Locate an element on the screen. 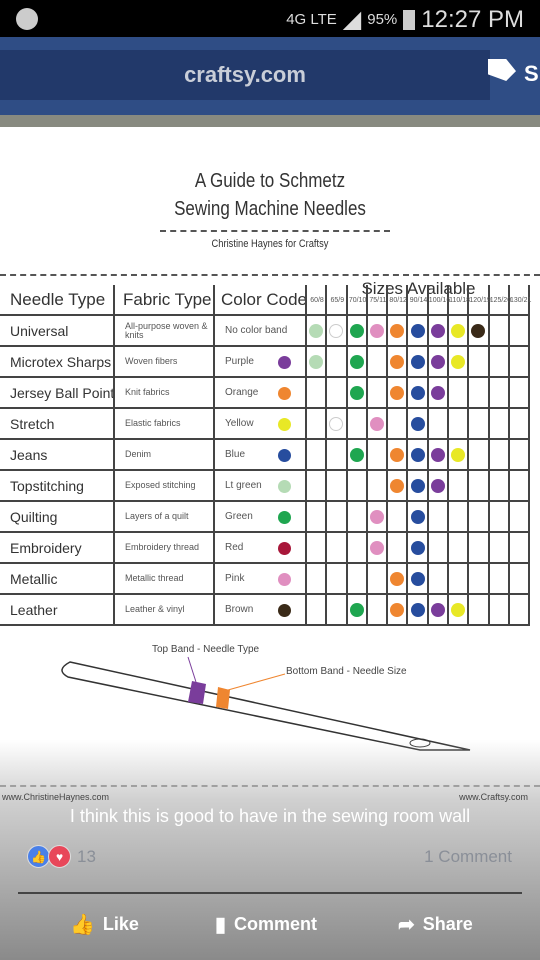  reactions: 👍 ♥ 13 is located at coordinates (61, 856).